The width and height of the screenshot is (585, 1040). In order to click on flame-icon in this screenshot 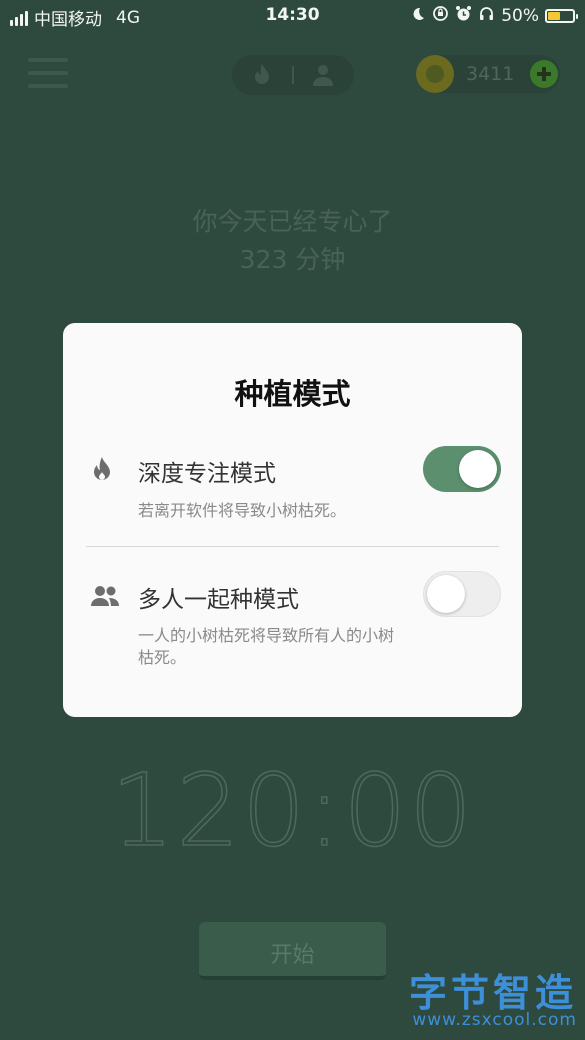, I will do `click(102, 472)`.